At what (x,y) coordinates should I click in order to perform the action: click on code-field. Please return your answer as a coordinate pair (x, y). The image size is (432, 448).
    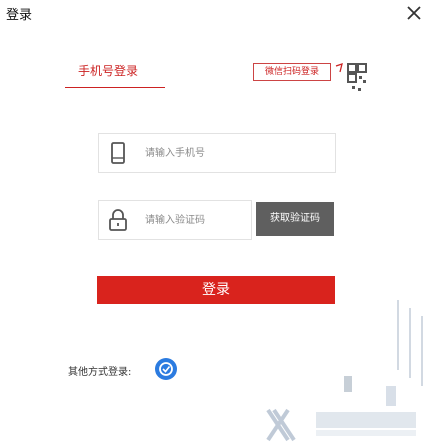
    Looking at the image, I should click on (175, 220).